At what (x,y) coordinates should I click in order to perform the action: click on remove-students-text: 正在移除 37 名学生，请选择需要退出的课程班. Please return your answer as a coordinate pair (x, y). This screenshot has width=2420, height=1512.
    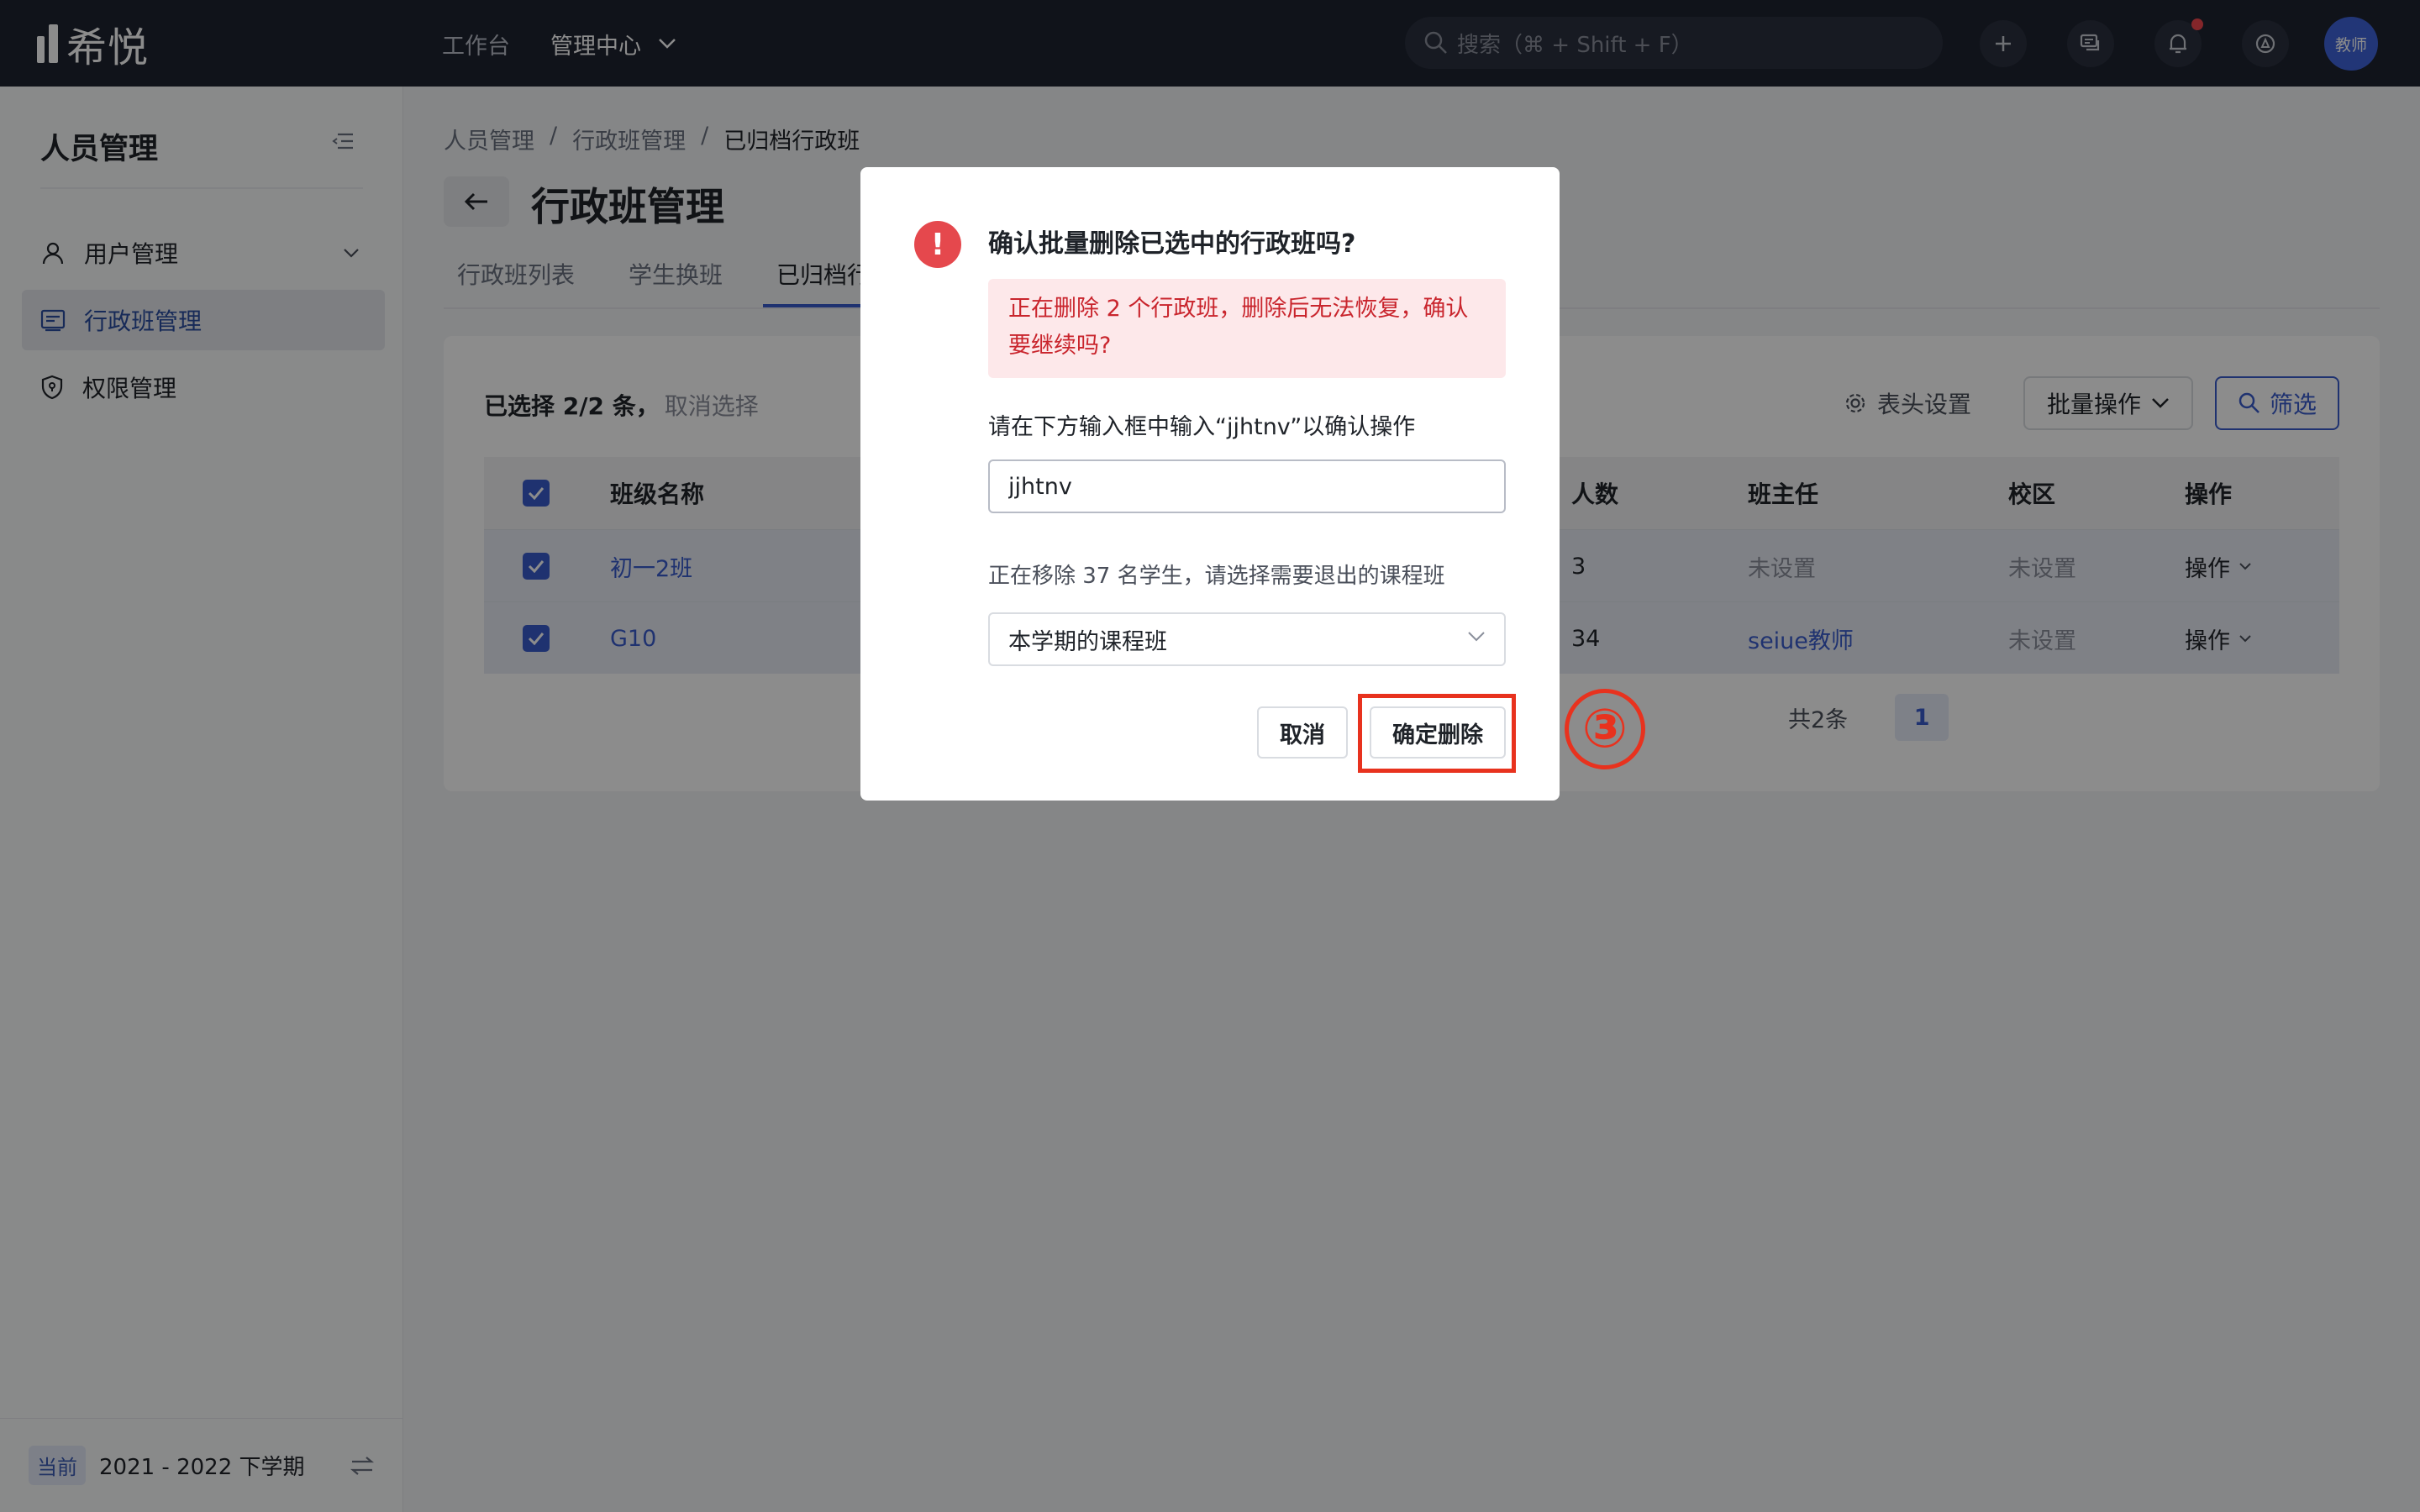
    Looking at the image, I should click on (1216, 576).